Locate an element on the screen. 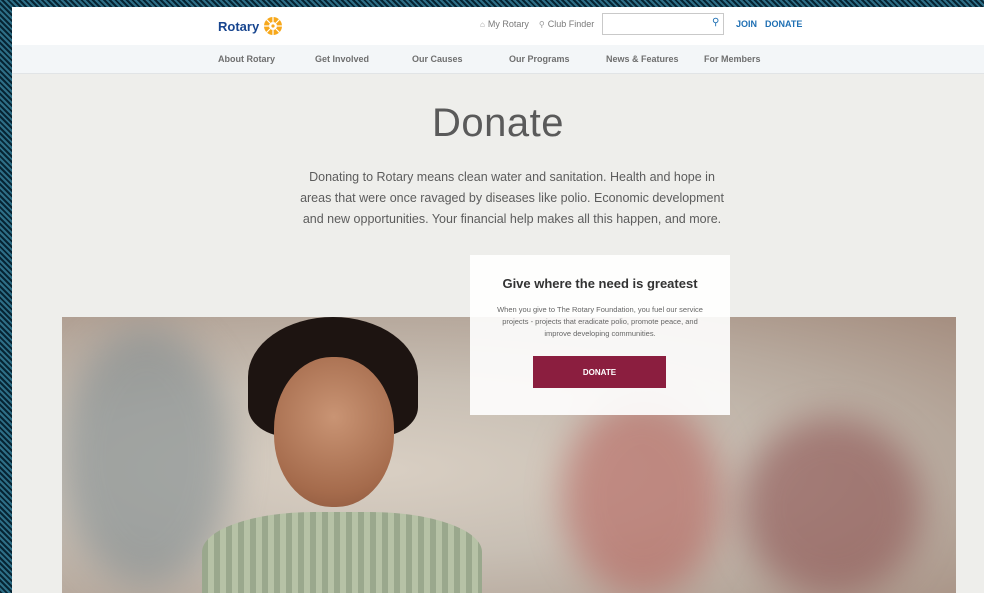 The width and height of the screenshot is (984, 593). join-link: JOIN is located at coordinates (746, 24).